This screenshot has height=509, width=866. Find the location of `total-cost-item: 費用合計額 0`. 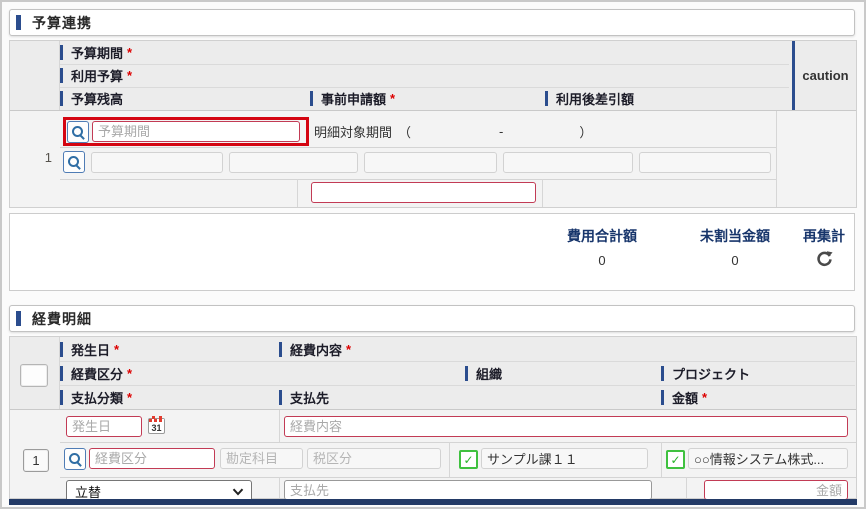

total-cost-item: 費用合計額 0 is located at coordinates (602, 247).